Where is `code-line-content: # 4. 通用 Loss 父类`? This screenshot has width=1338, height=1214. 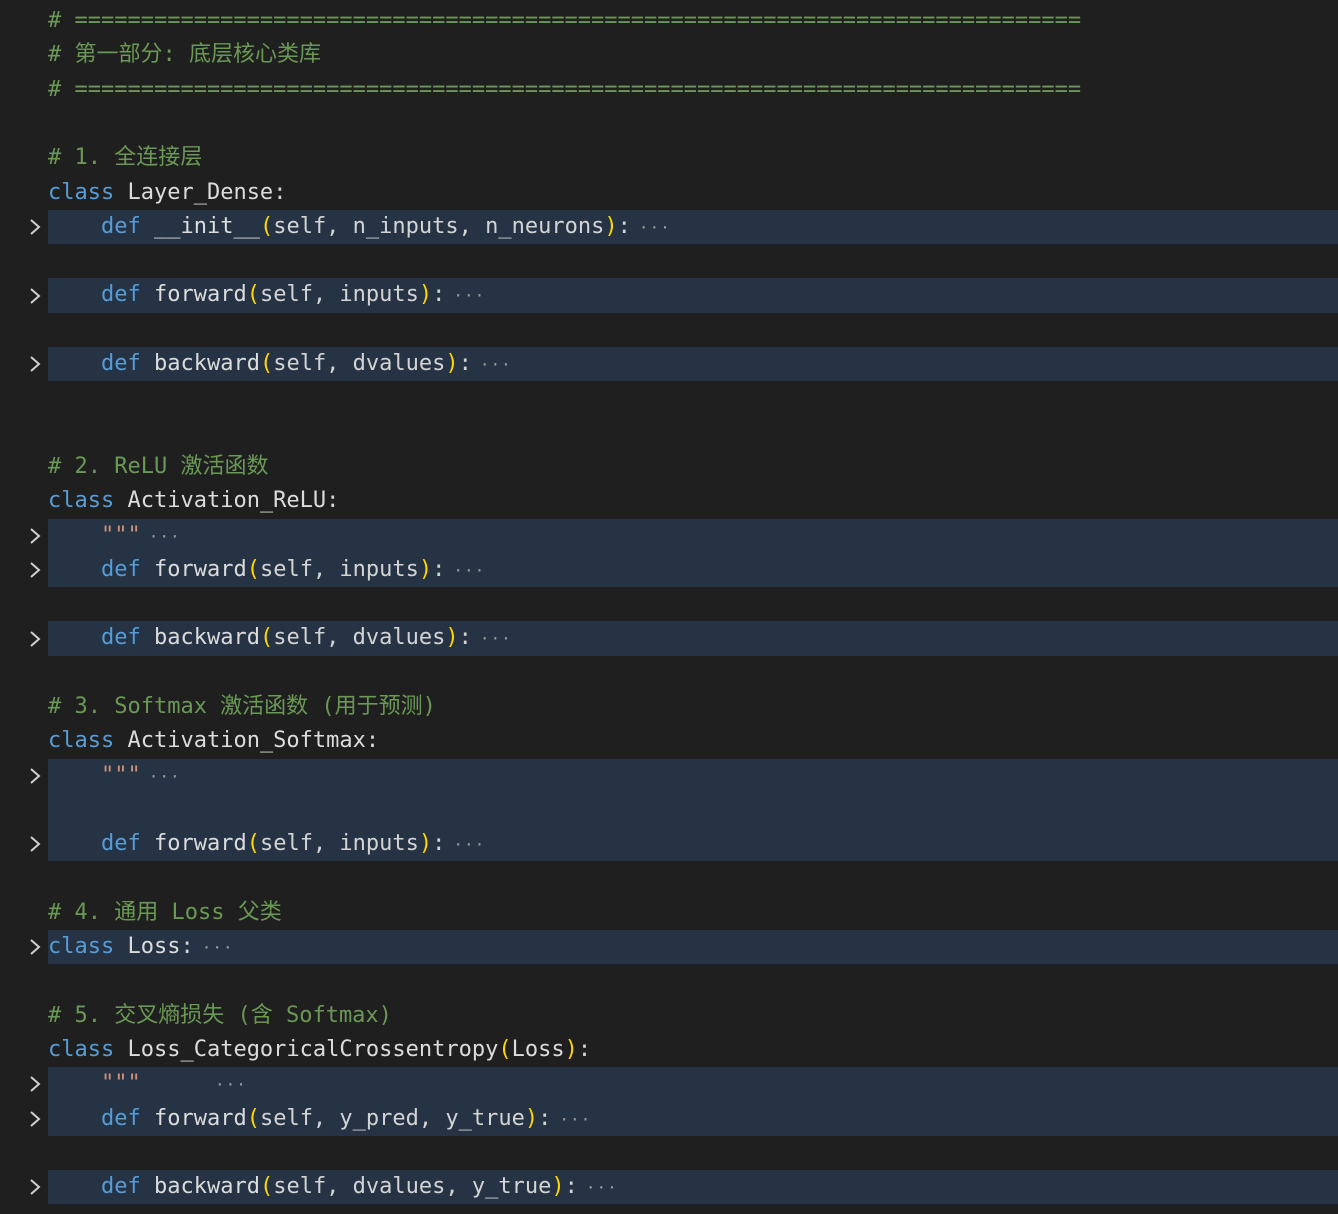 code-line-content: # 4. 通用 Loss 父类 is located at coordinates (165, 913).